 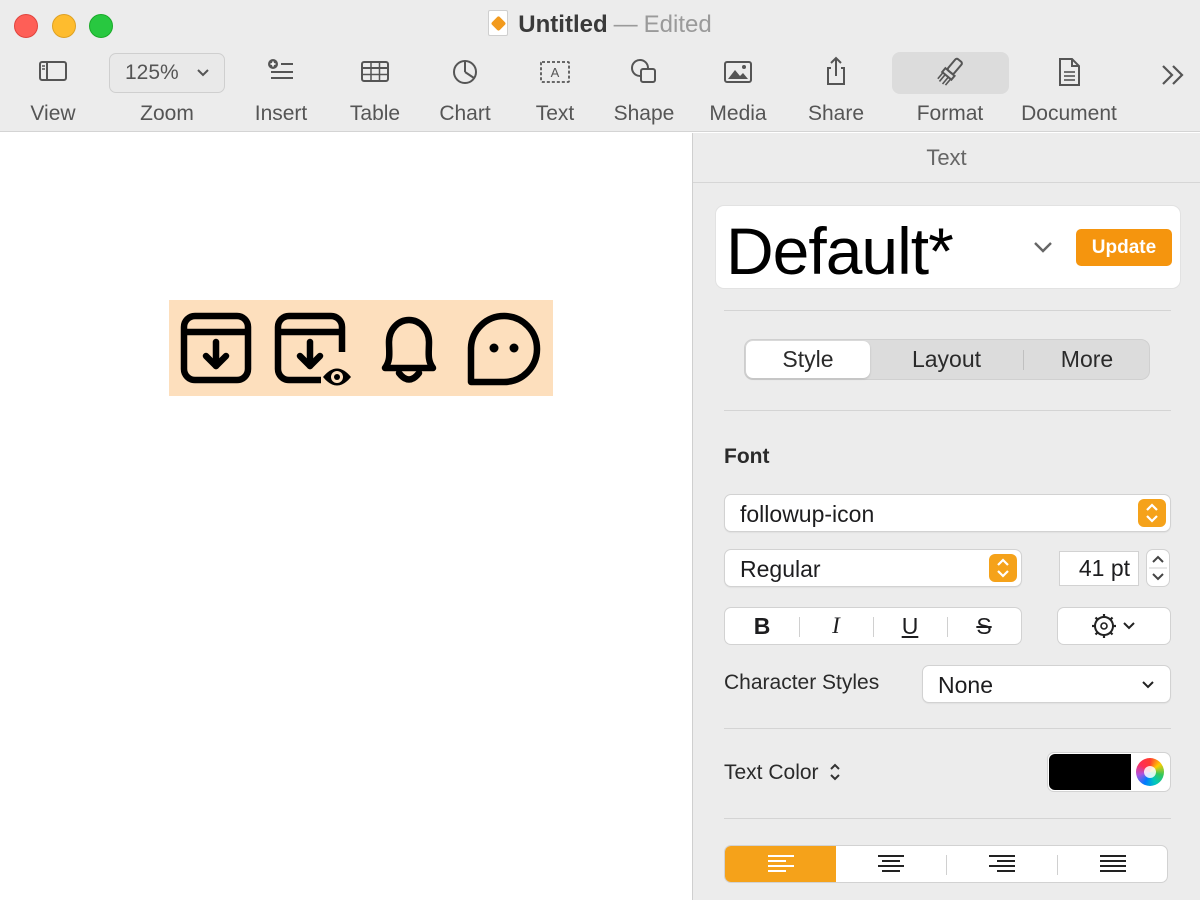 I want to click on tab-style: Style, so click(x=808, y=359).